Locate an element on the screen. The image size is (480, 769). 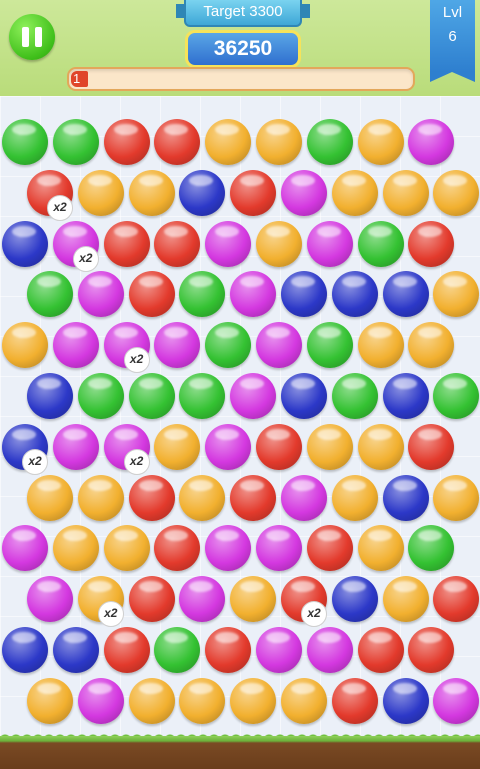
pause-icon-bar is located at coordinates (38, 37).